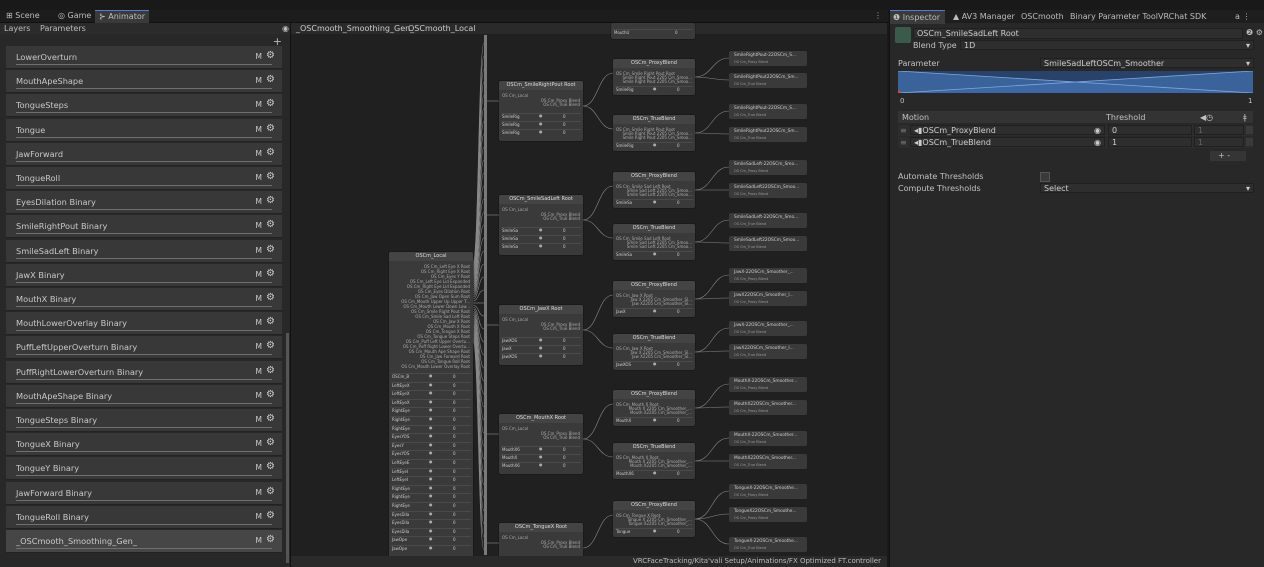 This screenshot has height=567, width=1264. Describe the element at coordinates (1254, 32) in the screenshot. I see `help-icon: ❷ ⚙` at that location.